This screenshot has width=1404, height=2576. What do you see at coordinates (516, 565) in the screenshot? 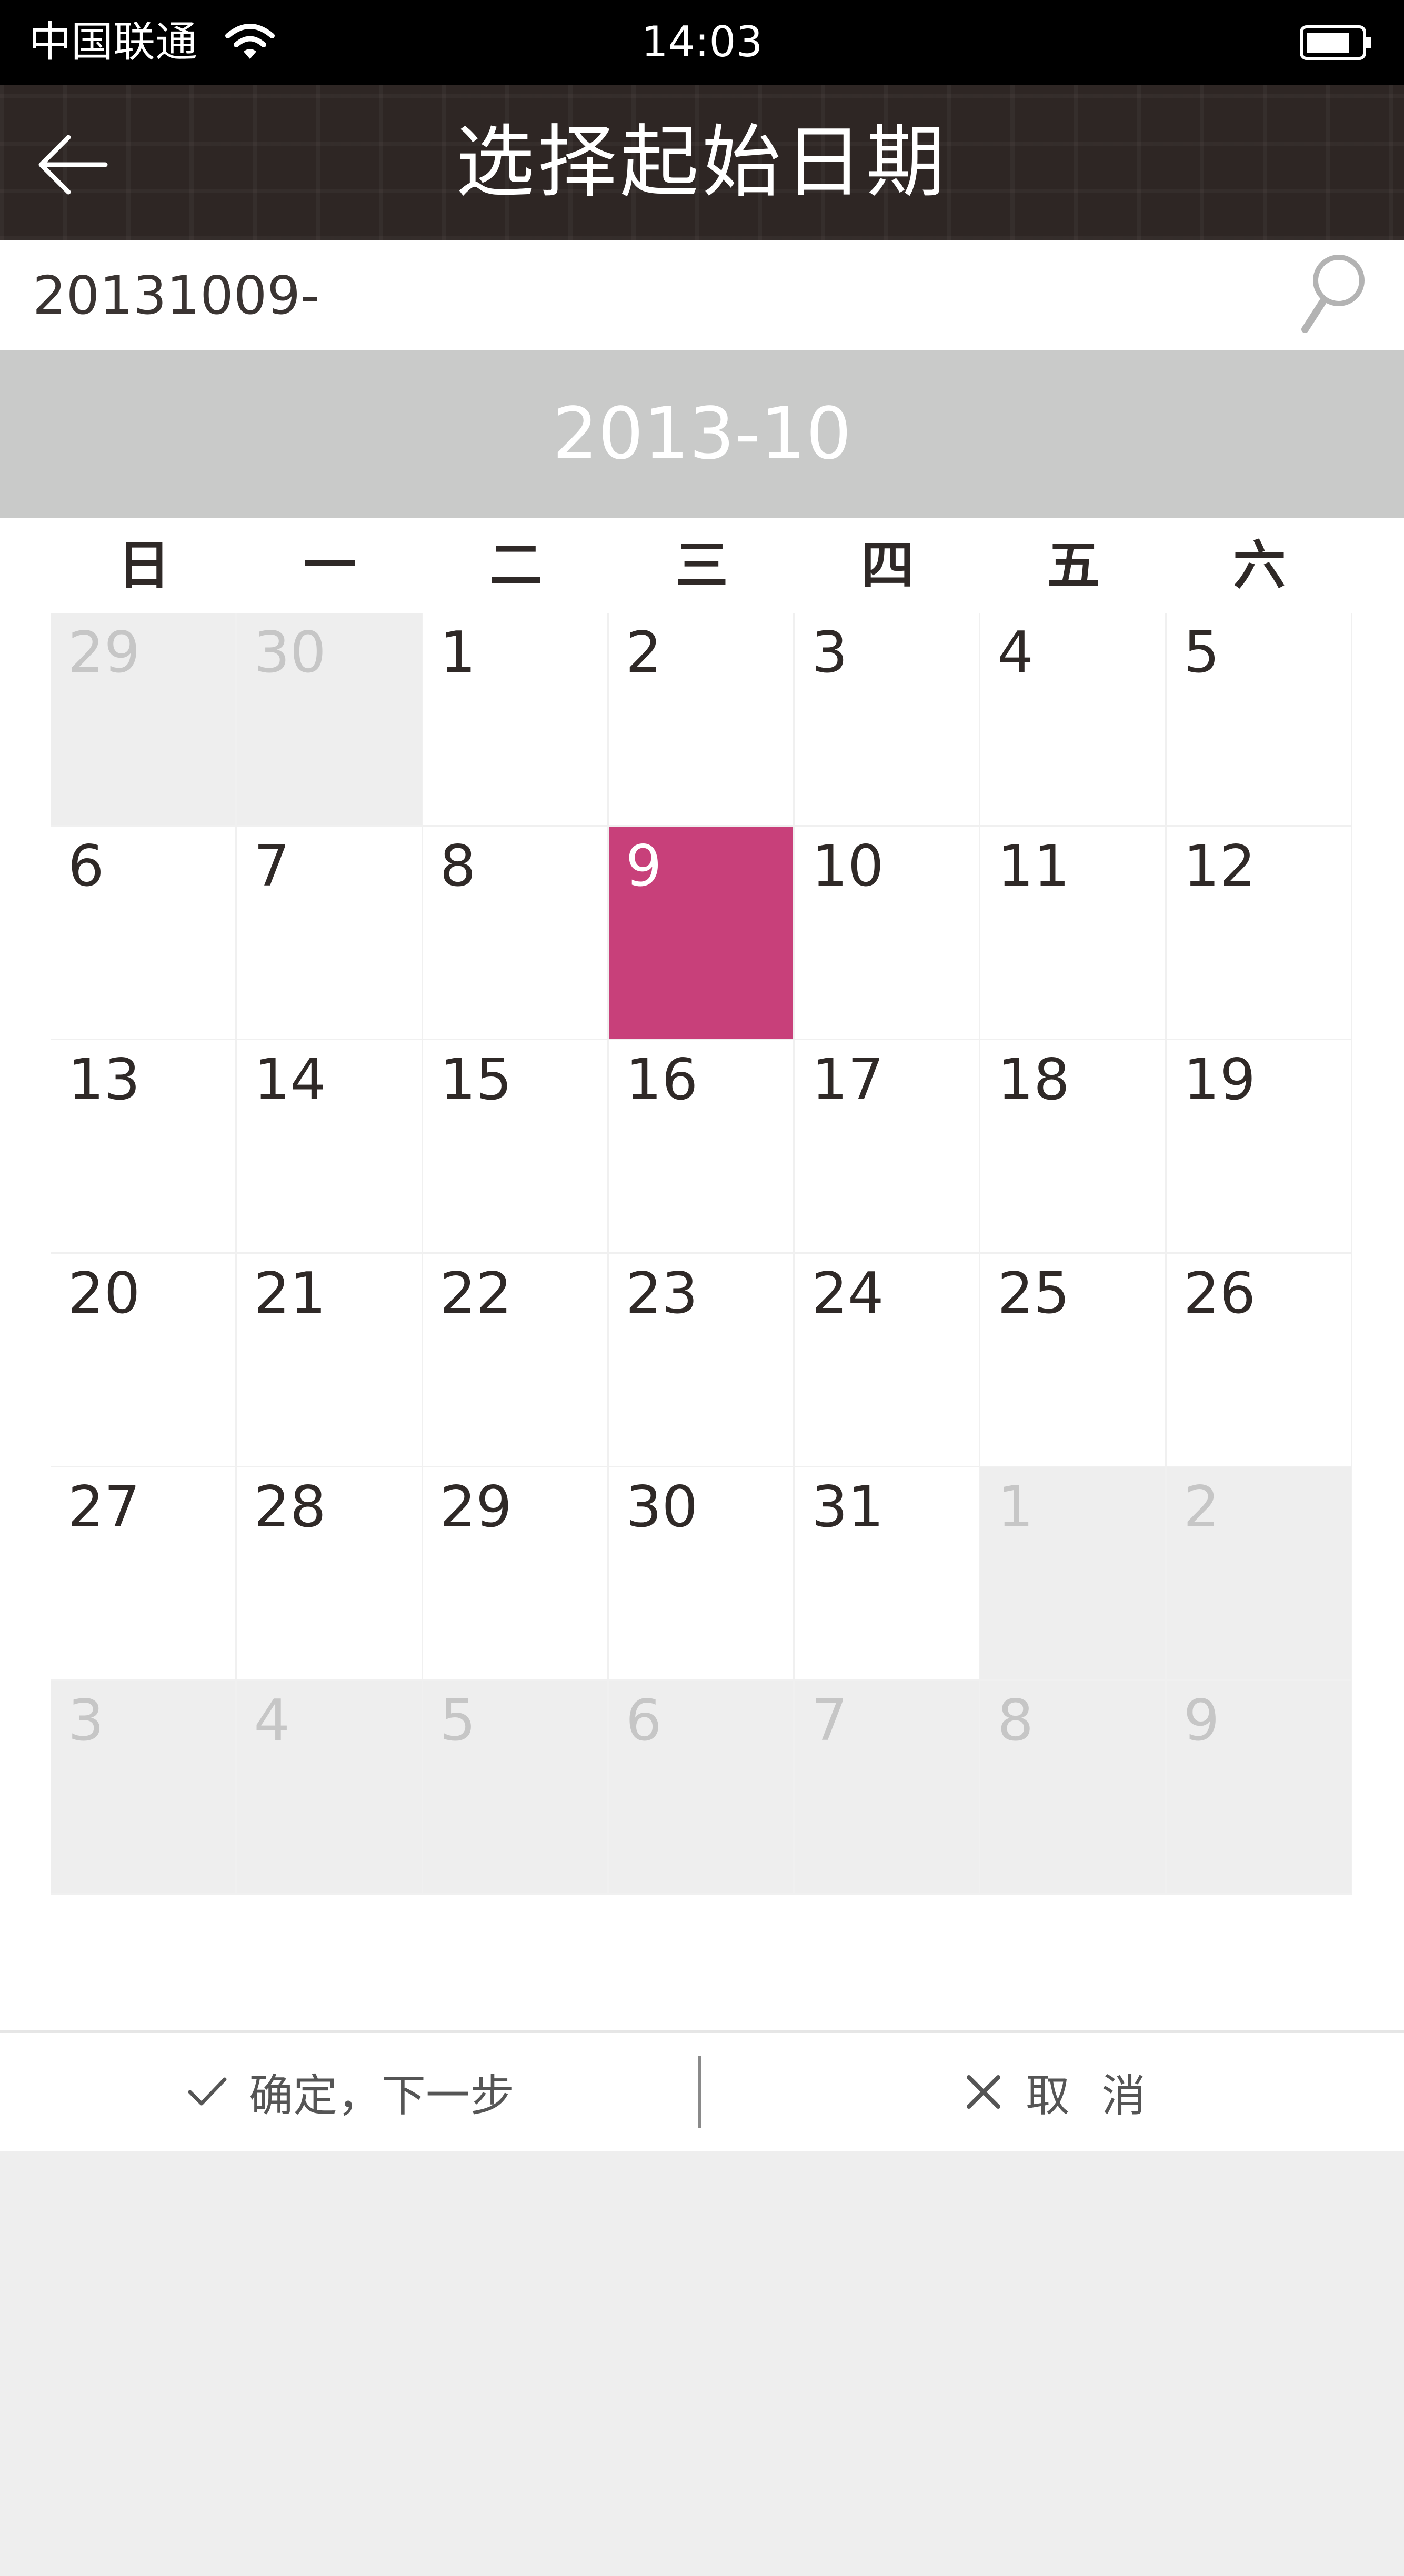
I see `weekday-label: 二` at bounding box center [516, 565].